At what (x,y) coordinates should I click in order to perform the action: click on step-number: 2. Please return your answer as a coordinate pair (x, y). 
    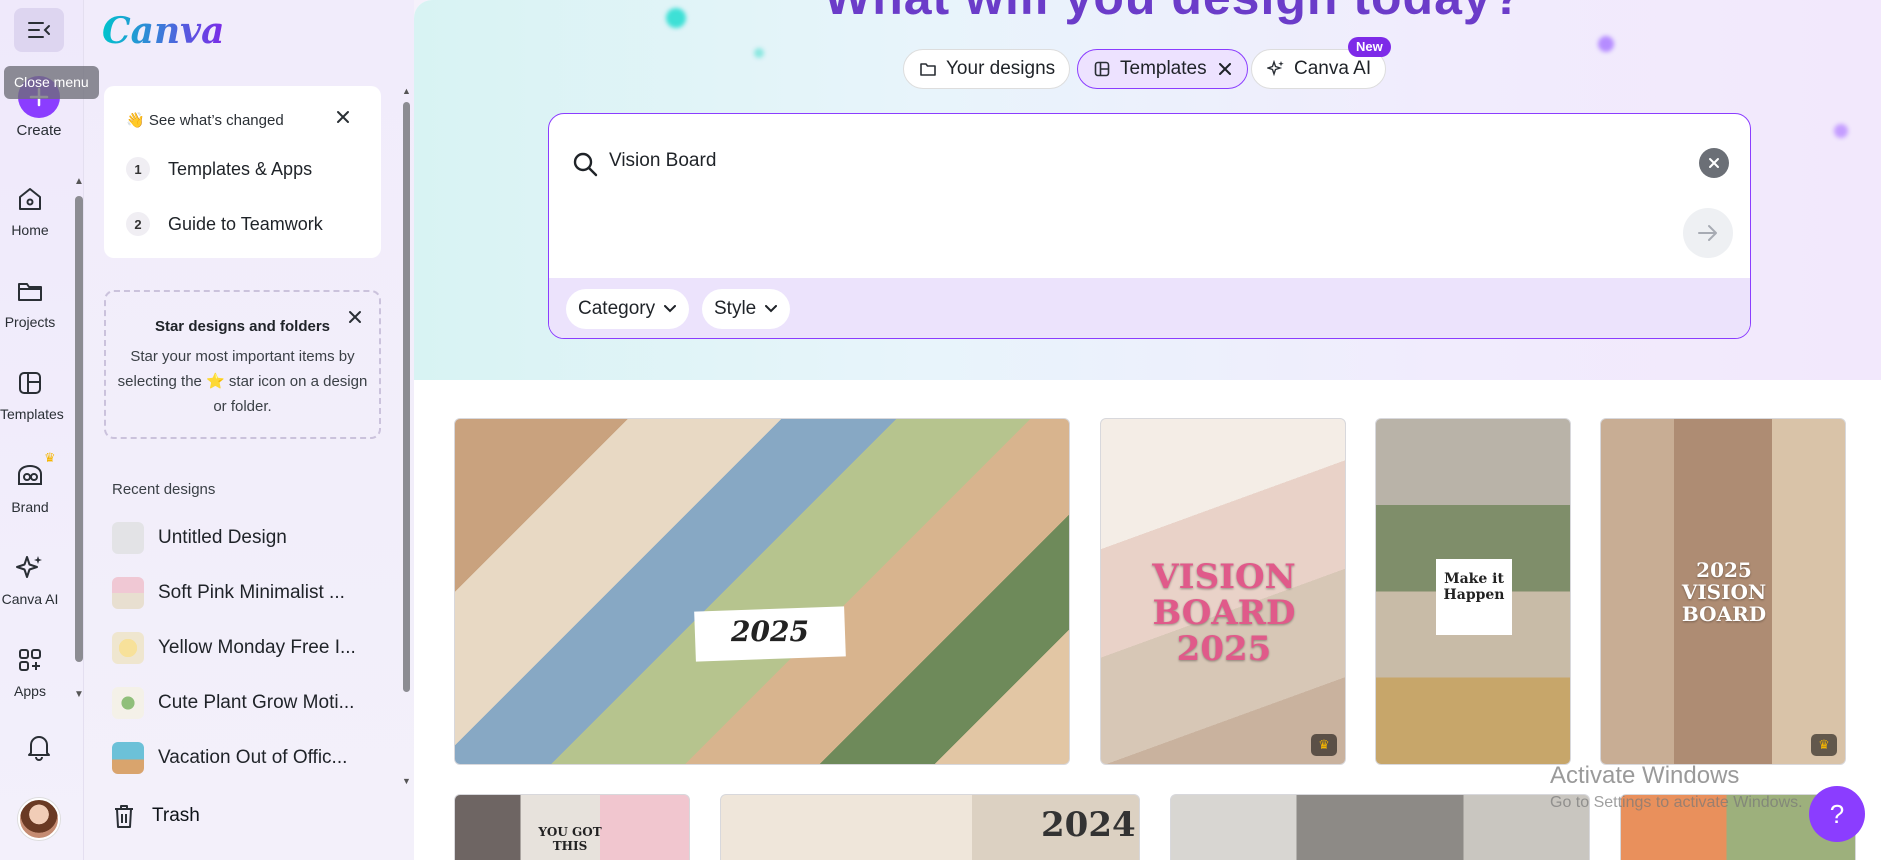
    Looking at the image, I should click on (138, 224).